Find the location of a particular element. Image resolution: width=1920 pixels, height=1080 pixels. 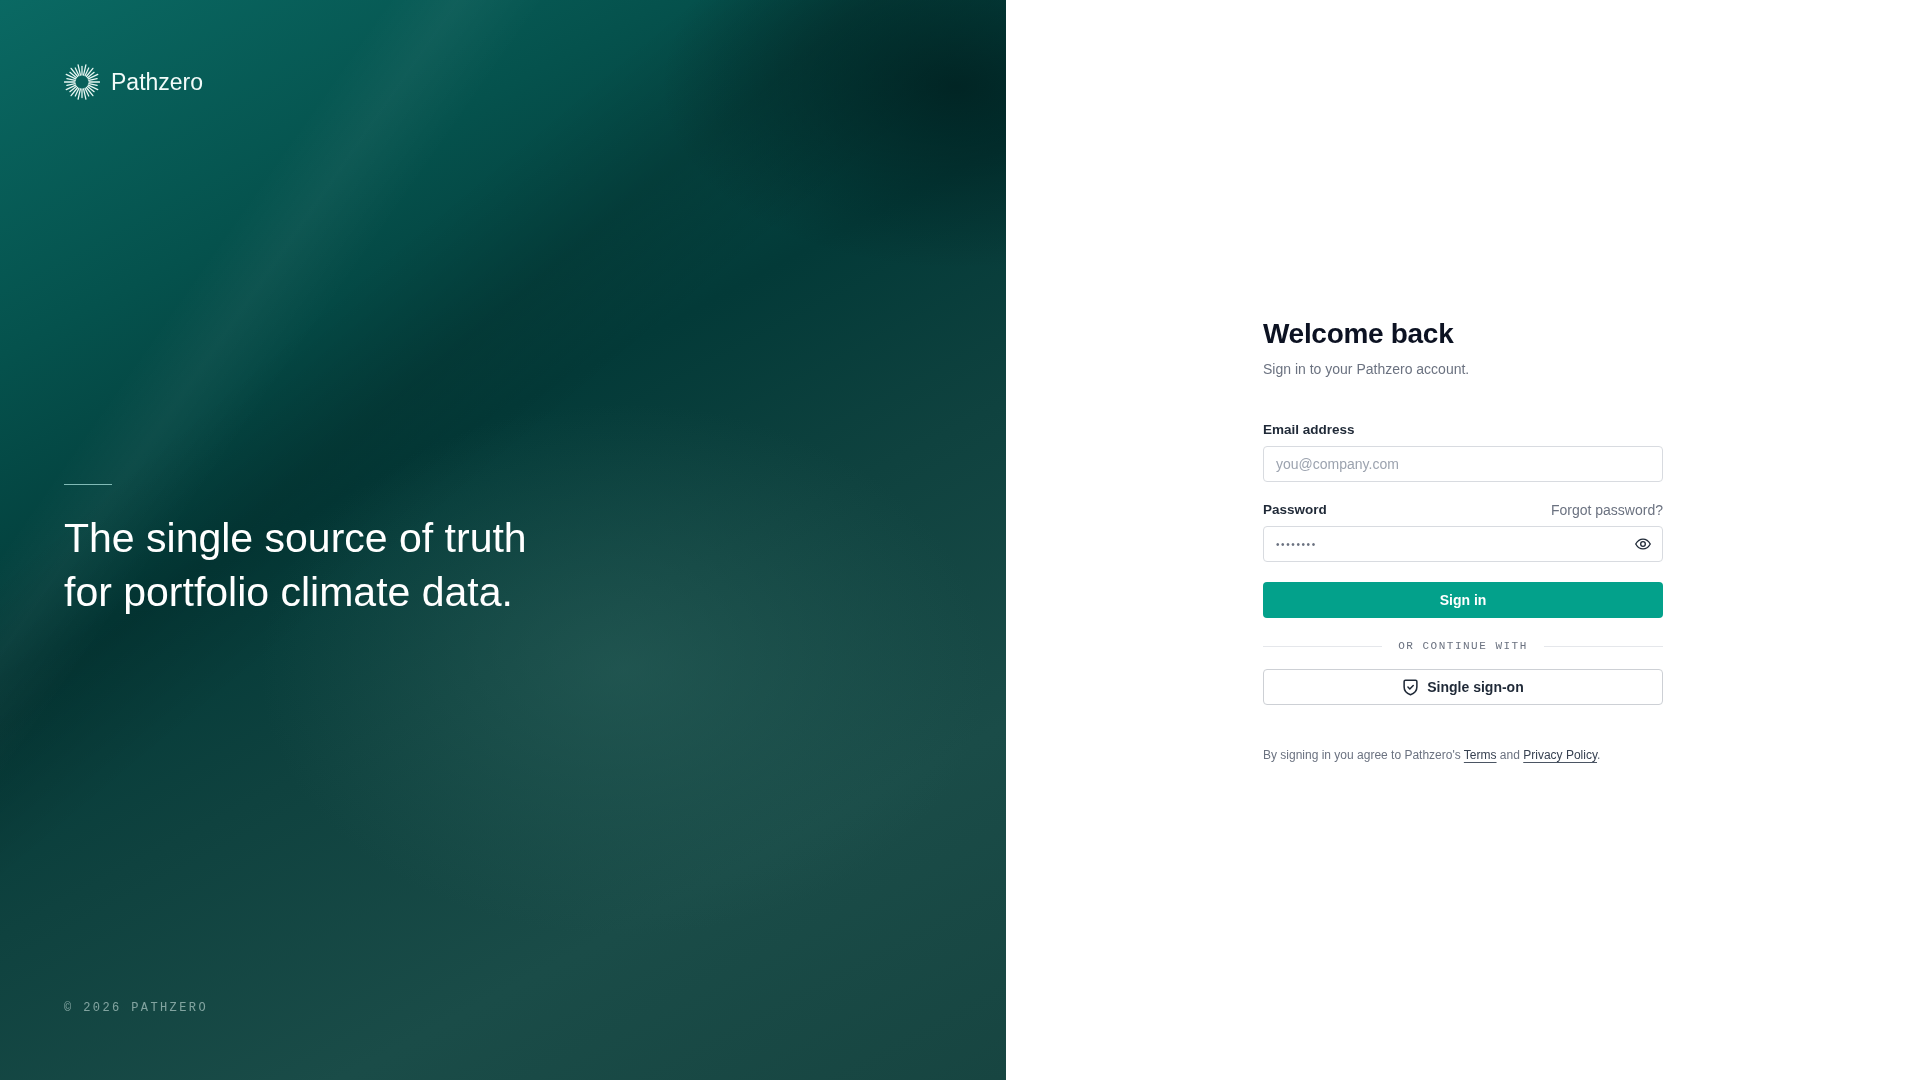

forgot-password-link: Forgot password? is located at coordinates (1606, 510).